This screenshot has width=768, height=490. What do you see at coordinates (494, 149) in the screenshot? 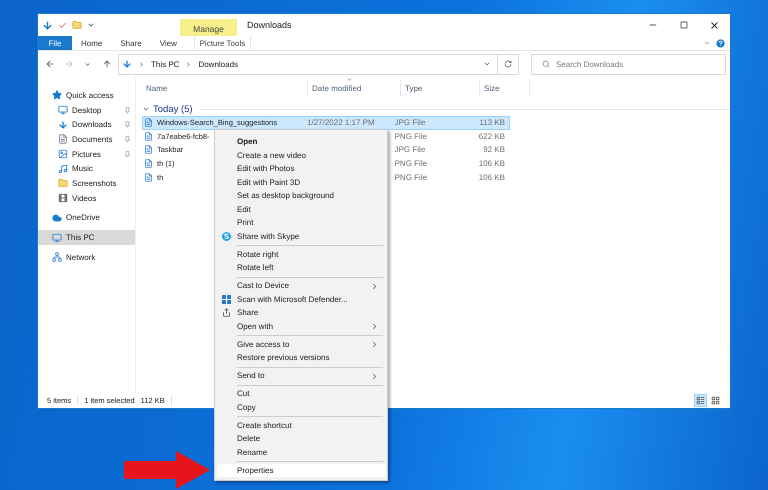
I see `file-size: 92 KB` at bounding box center [494, 149].